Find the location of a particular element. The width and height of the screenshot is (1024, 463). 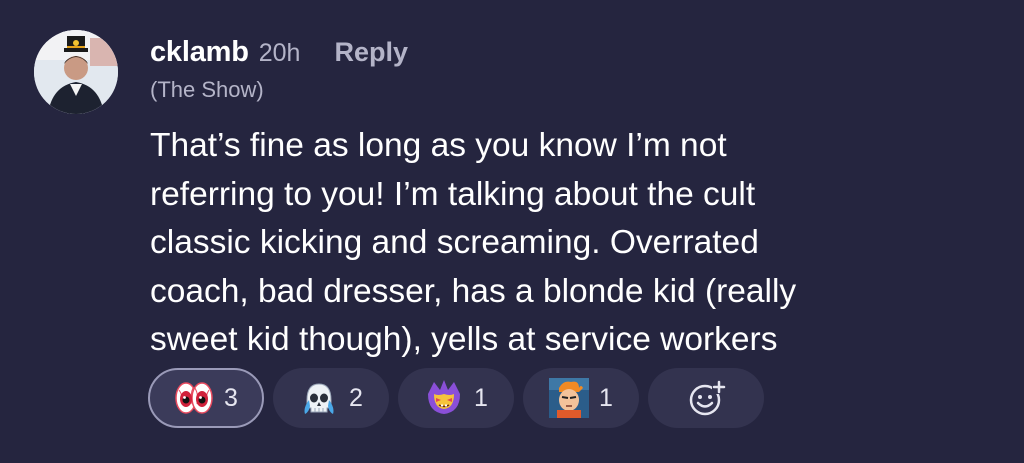

add-reaction-icon is located at coordinates (706, 398).